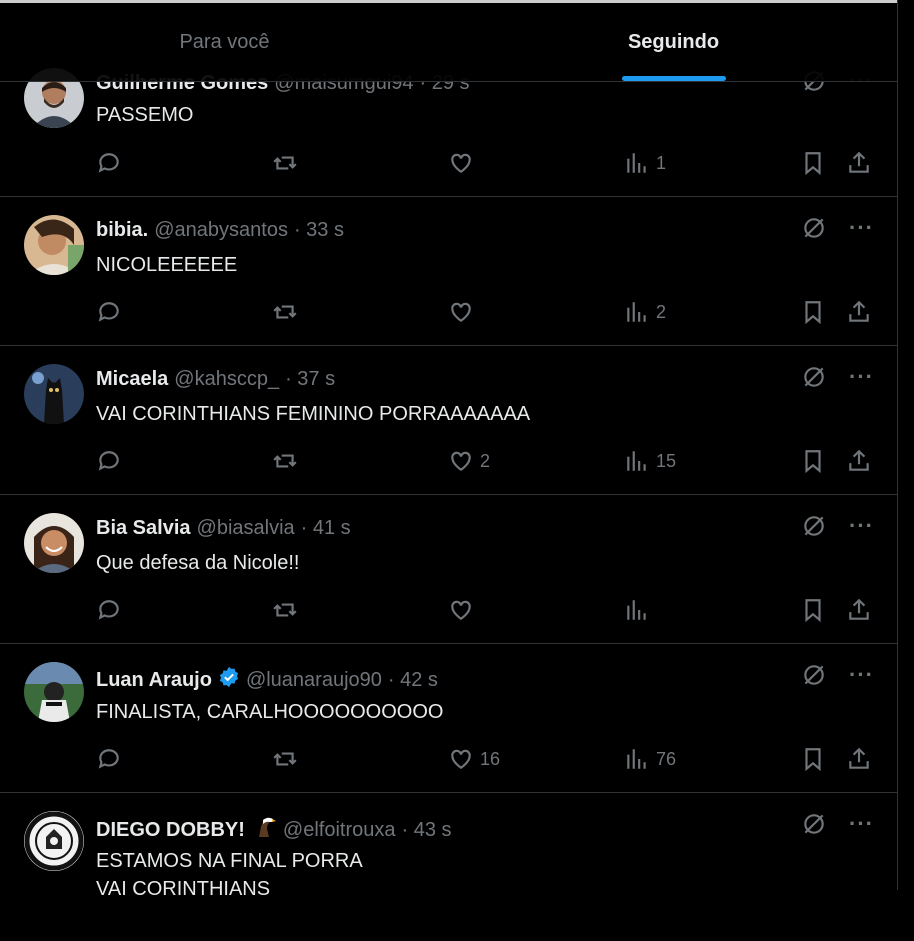 The width and height of the screenshot is (914, 941). What do you see at coordinates (413, 680) in the screenshot?
I see `post-time: · 42 s` at bounding box center [413, 680].